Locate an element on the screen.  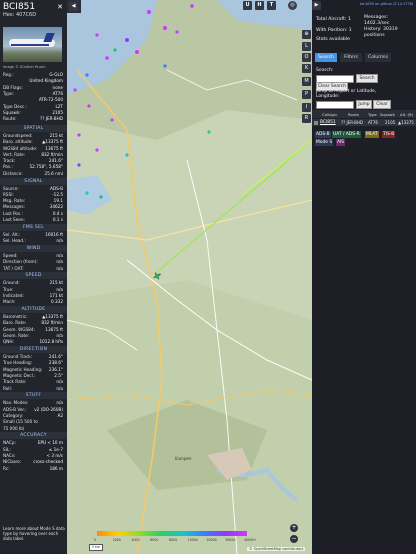
section-speed: SPEED is located at coordinates (33, 276).